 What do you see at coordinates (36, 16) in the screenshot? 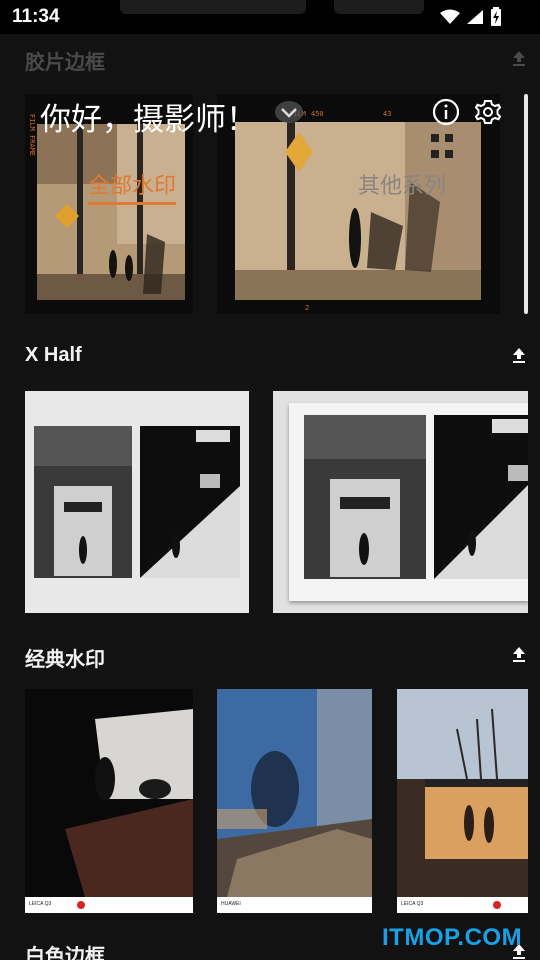
I see `status-time: 11:34` at bounding box center [36, 16].